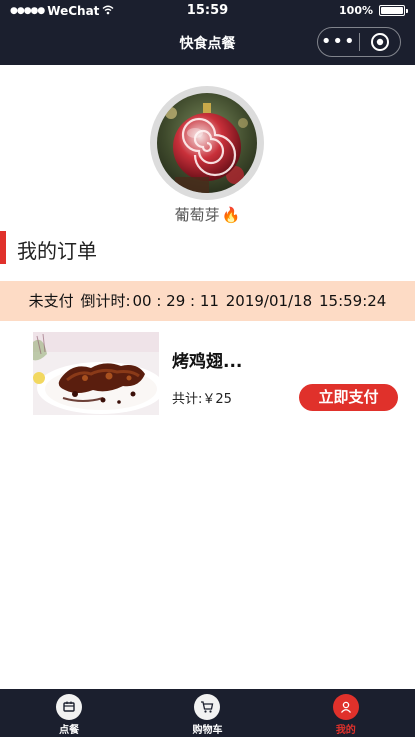 This screenshot has width=415, height=737. I want to click on cart-icon, so click(207, 707).